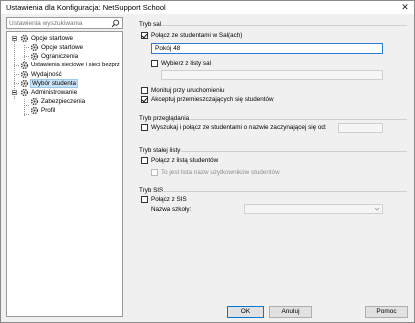  Describe the element at coordinates (144, 199) in the screenshot. I see `connect-sis-checkbox` at that location.